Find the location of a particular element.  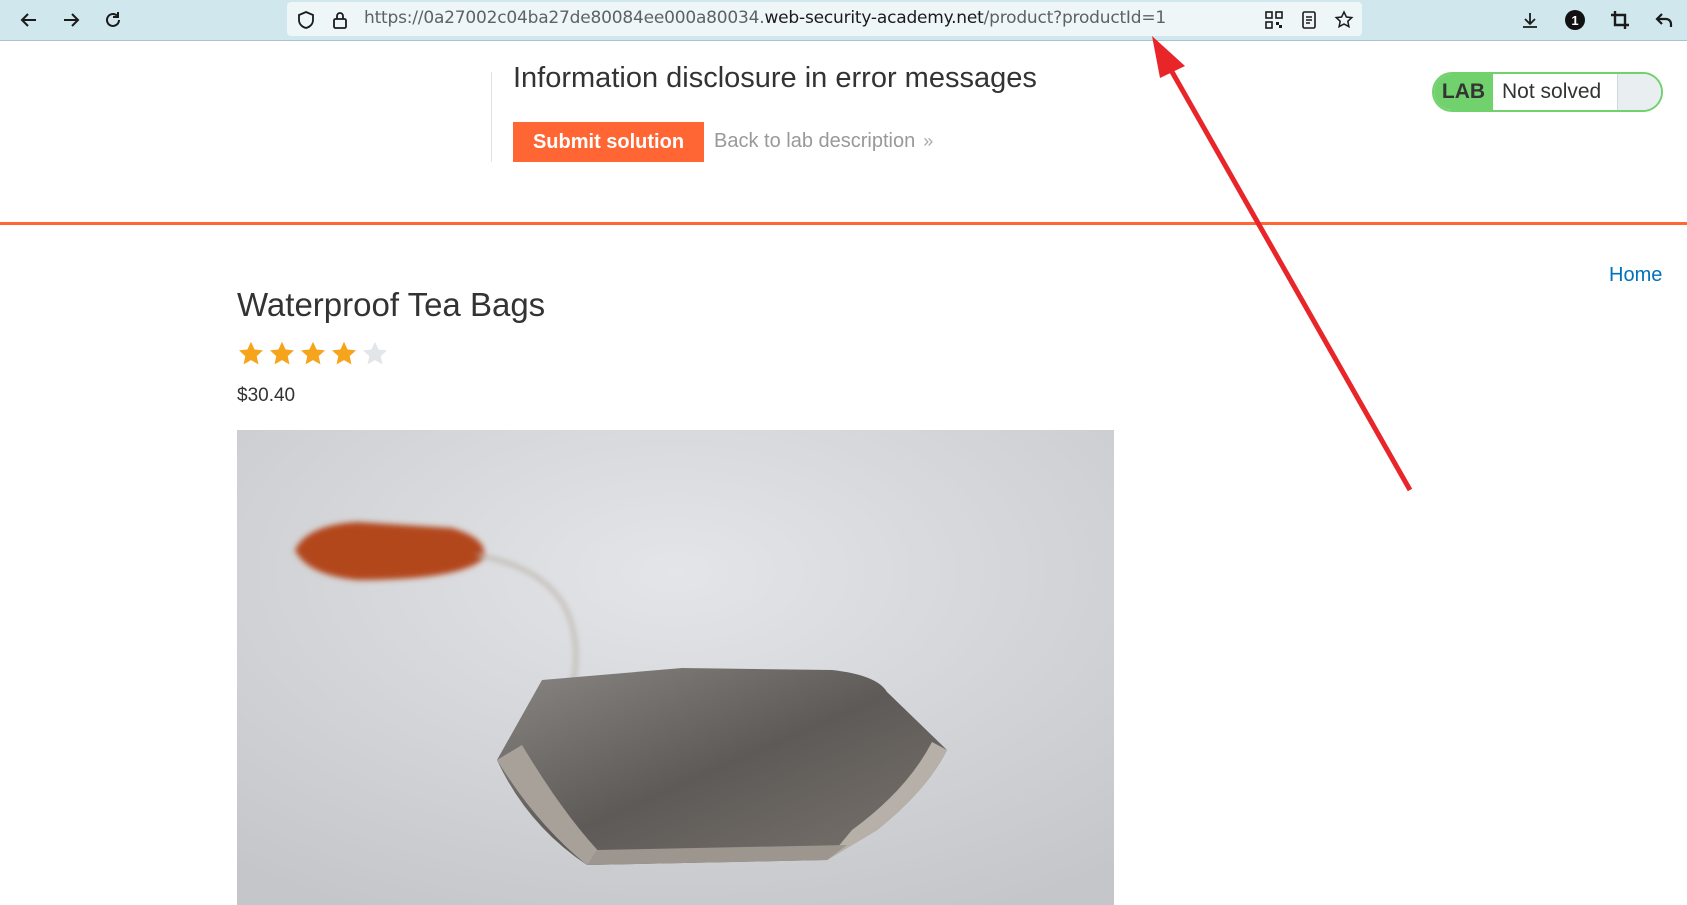

product-title: Waterproof Tea Bags is located at coordinates (391, 304).